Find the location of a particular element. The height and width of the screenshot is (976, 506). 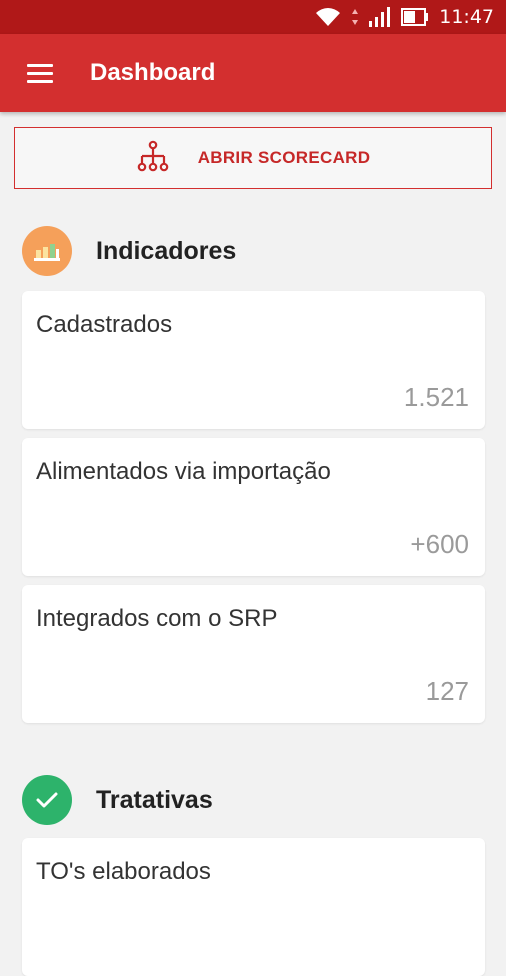

card-value: +600 is located at coordinates (439, 544).